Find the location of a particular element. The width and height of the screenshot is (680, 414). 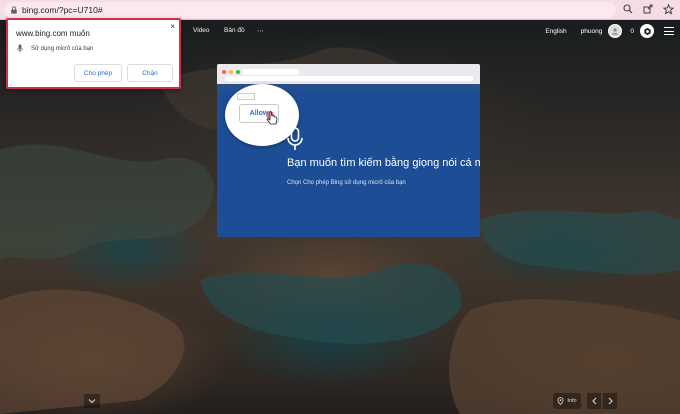

card-title: Bạn muốn tìm kiếm bằng giọng nói cá m is located at coordinates (383, 163).